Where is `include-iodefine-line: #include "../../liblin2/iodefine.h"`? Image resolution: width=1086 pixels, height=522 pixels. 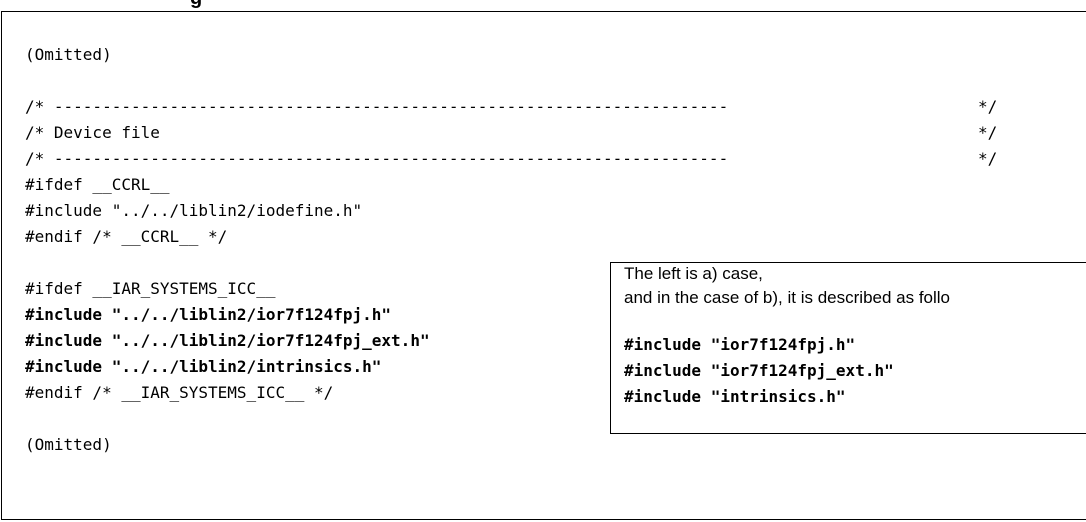
include-iodefine-line: #include "../../liblin2/iodefine.h" is located at coordinates (194, 210).